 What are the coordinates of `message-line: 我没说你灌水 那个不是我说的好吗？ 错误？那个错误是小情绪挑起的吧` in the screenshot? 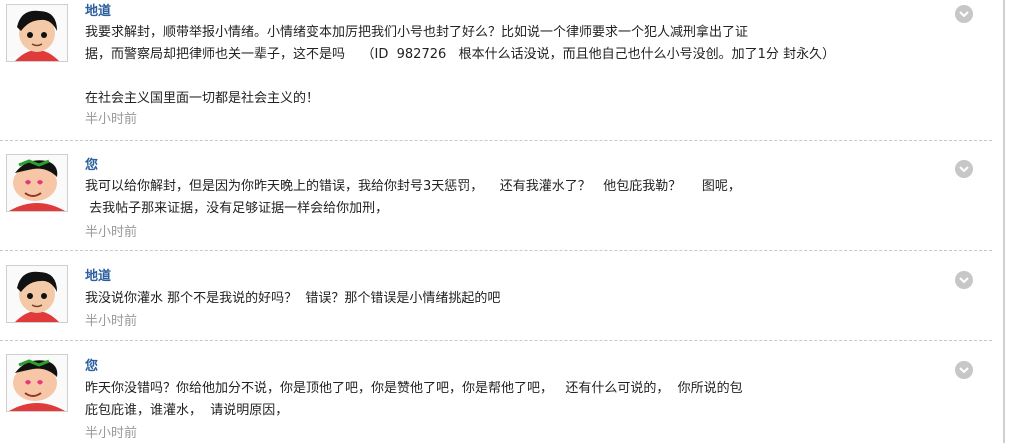 It's located at (293, 298).